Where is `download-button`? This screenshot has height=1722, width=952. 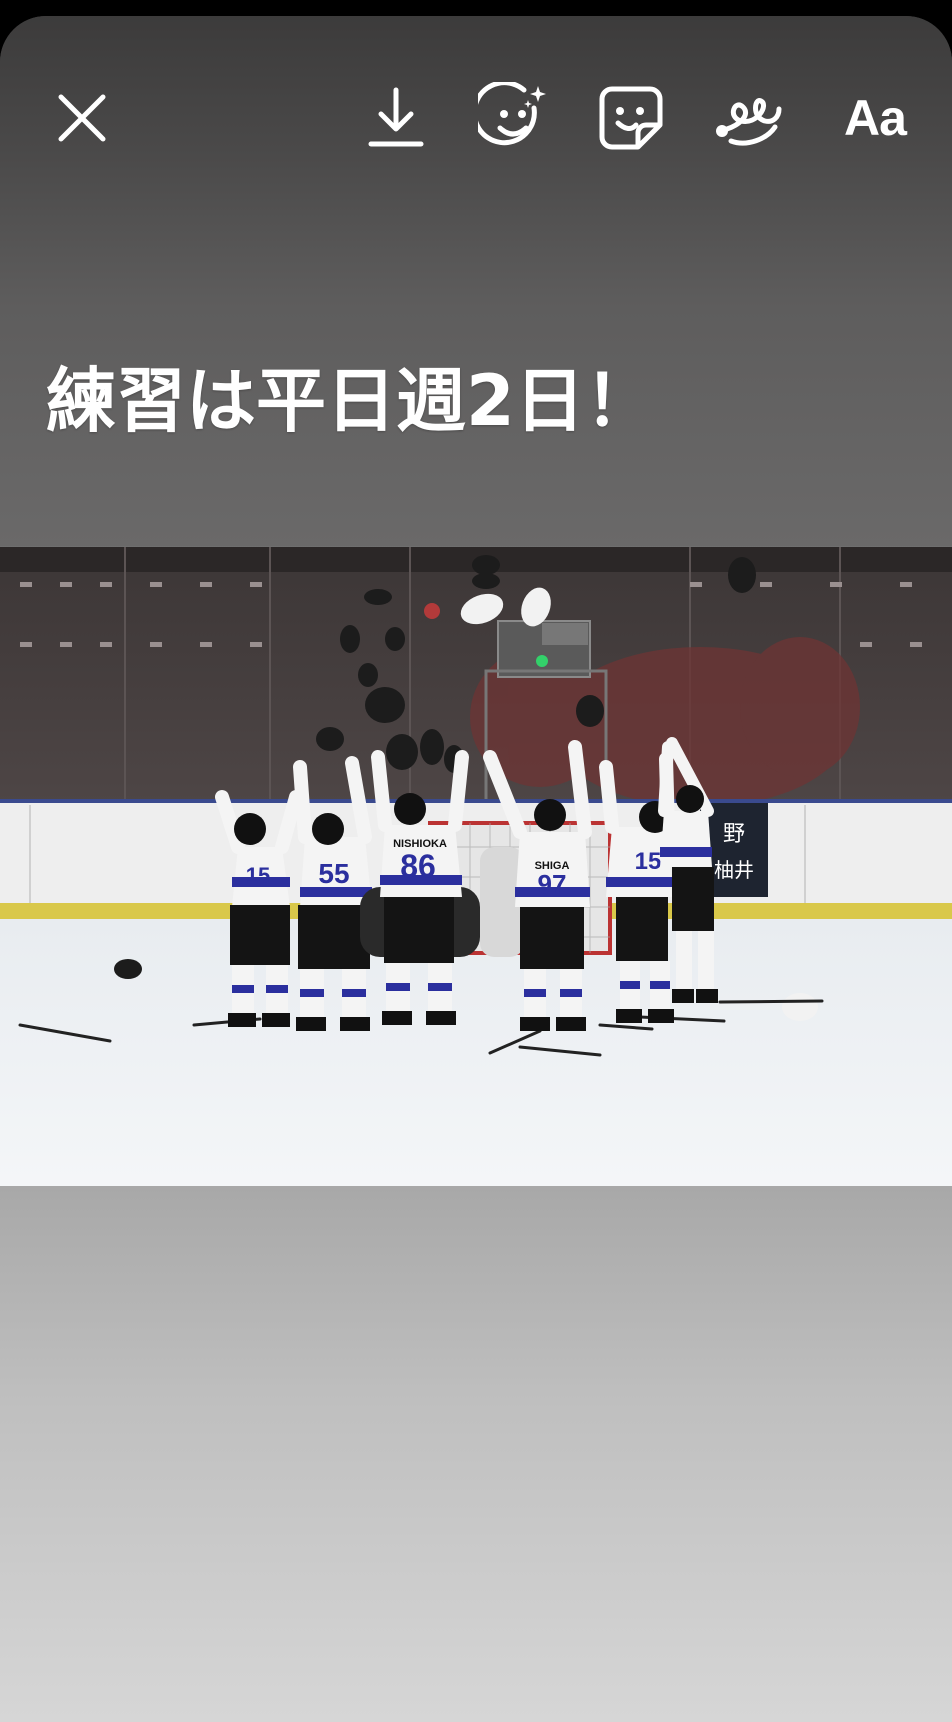
download-button is located at coordinates (396, 118).